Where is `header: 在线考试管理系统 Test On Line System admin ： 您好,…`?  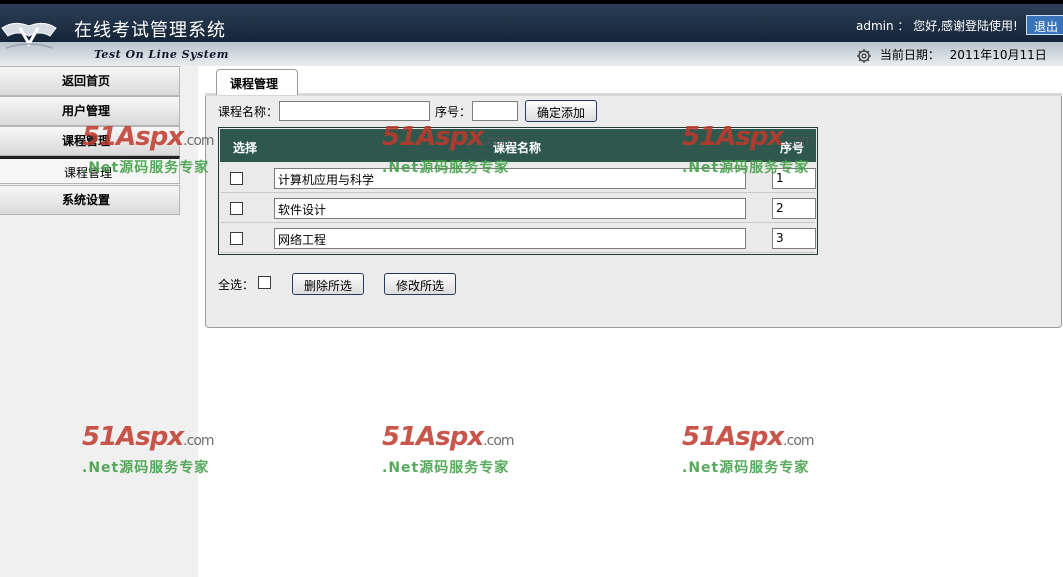
header: 在线考试管理系统 Test On Line System admin ： 您好,… is located at coordinates (531, 35).